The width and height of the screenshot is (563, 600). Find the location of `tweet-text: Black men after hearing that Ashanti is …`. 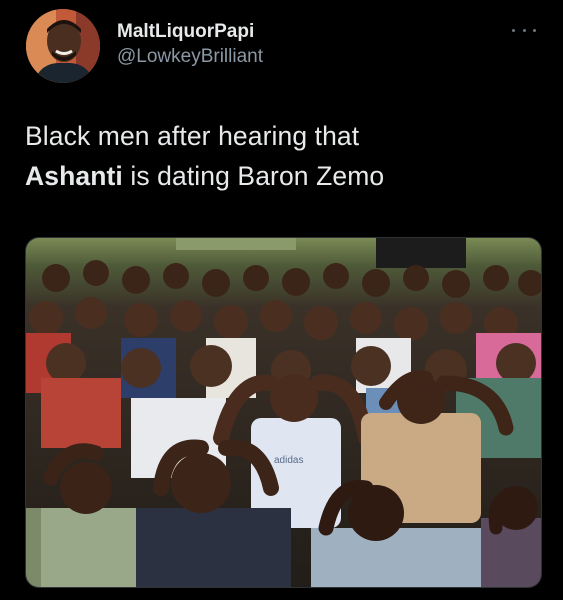

tweet-text: Black men after hearing that Ashanti is … is located at coordinates (285, 156).